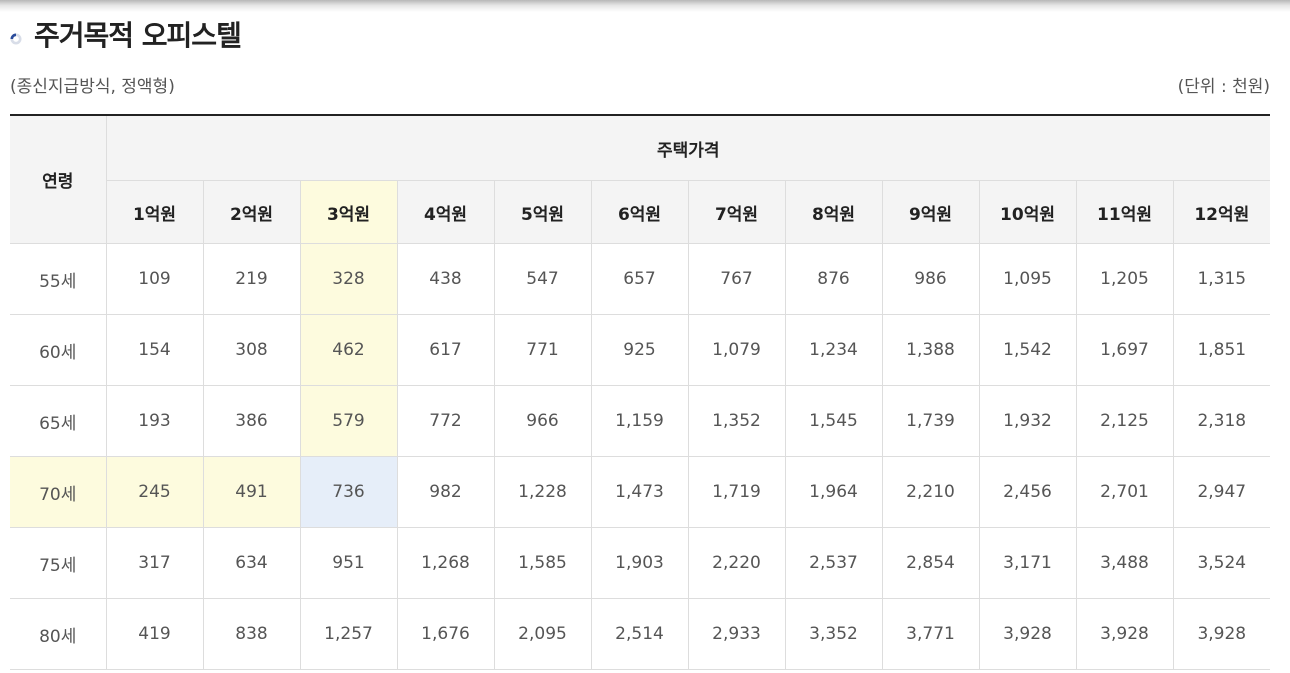 This screenshot has width=1290, height=673. I want to click on price-column-header: 10억원, so click(1027, 212).